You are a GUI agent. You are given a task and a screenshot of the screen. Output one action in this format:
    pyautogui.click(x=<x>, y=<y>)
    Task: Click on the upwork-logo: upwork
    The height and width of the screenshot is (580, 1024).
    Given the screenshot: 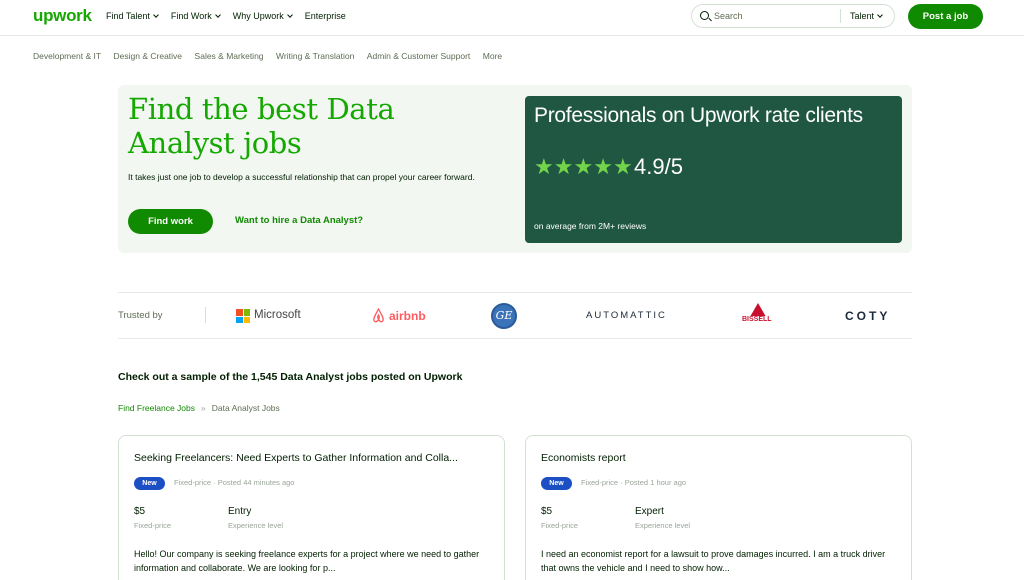 What is the action you would take?
    pyautogui.click(x=62, y=16)
    